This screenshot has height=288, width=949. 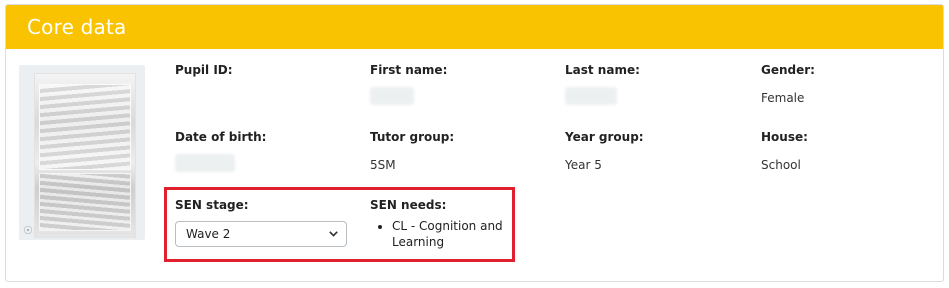 I want to click on field-pupil-id: Pupil ID:, so click(x=204, y=77).